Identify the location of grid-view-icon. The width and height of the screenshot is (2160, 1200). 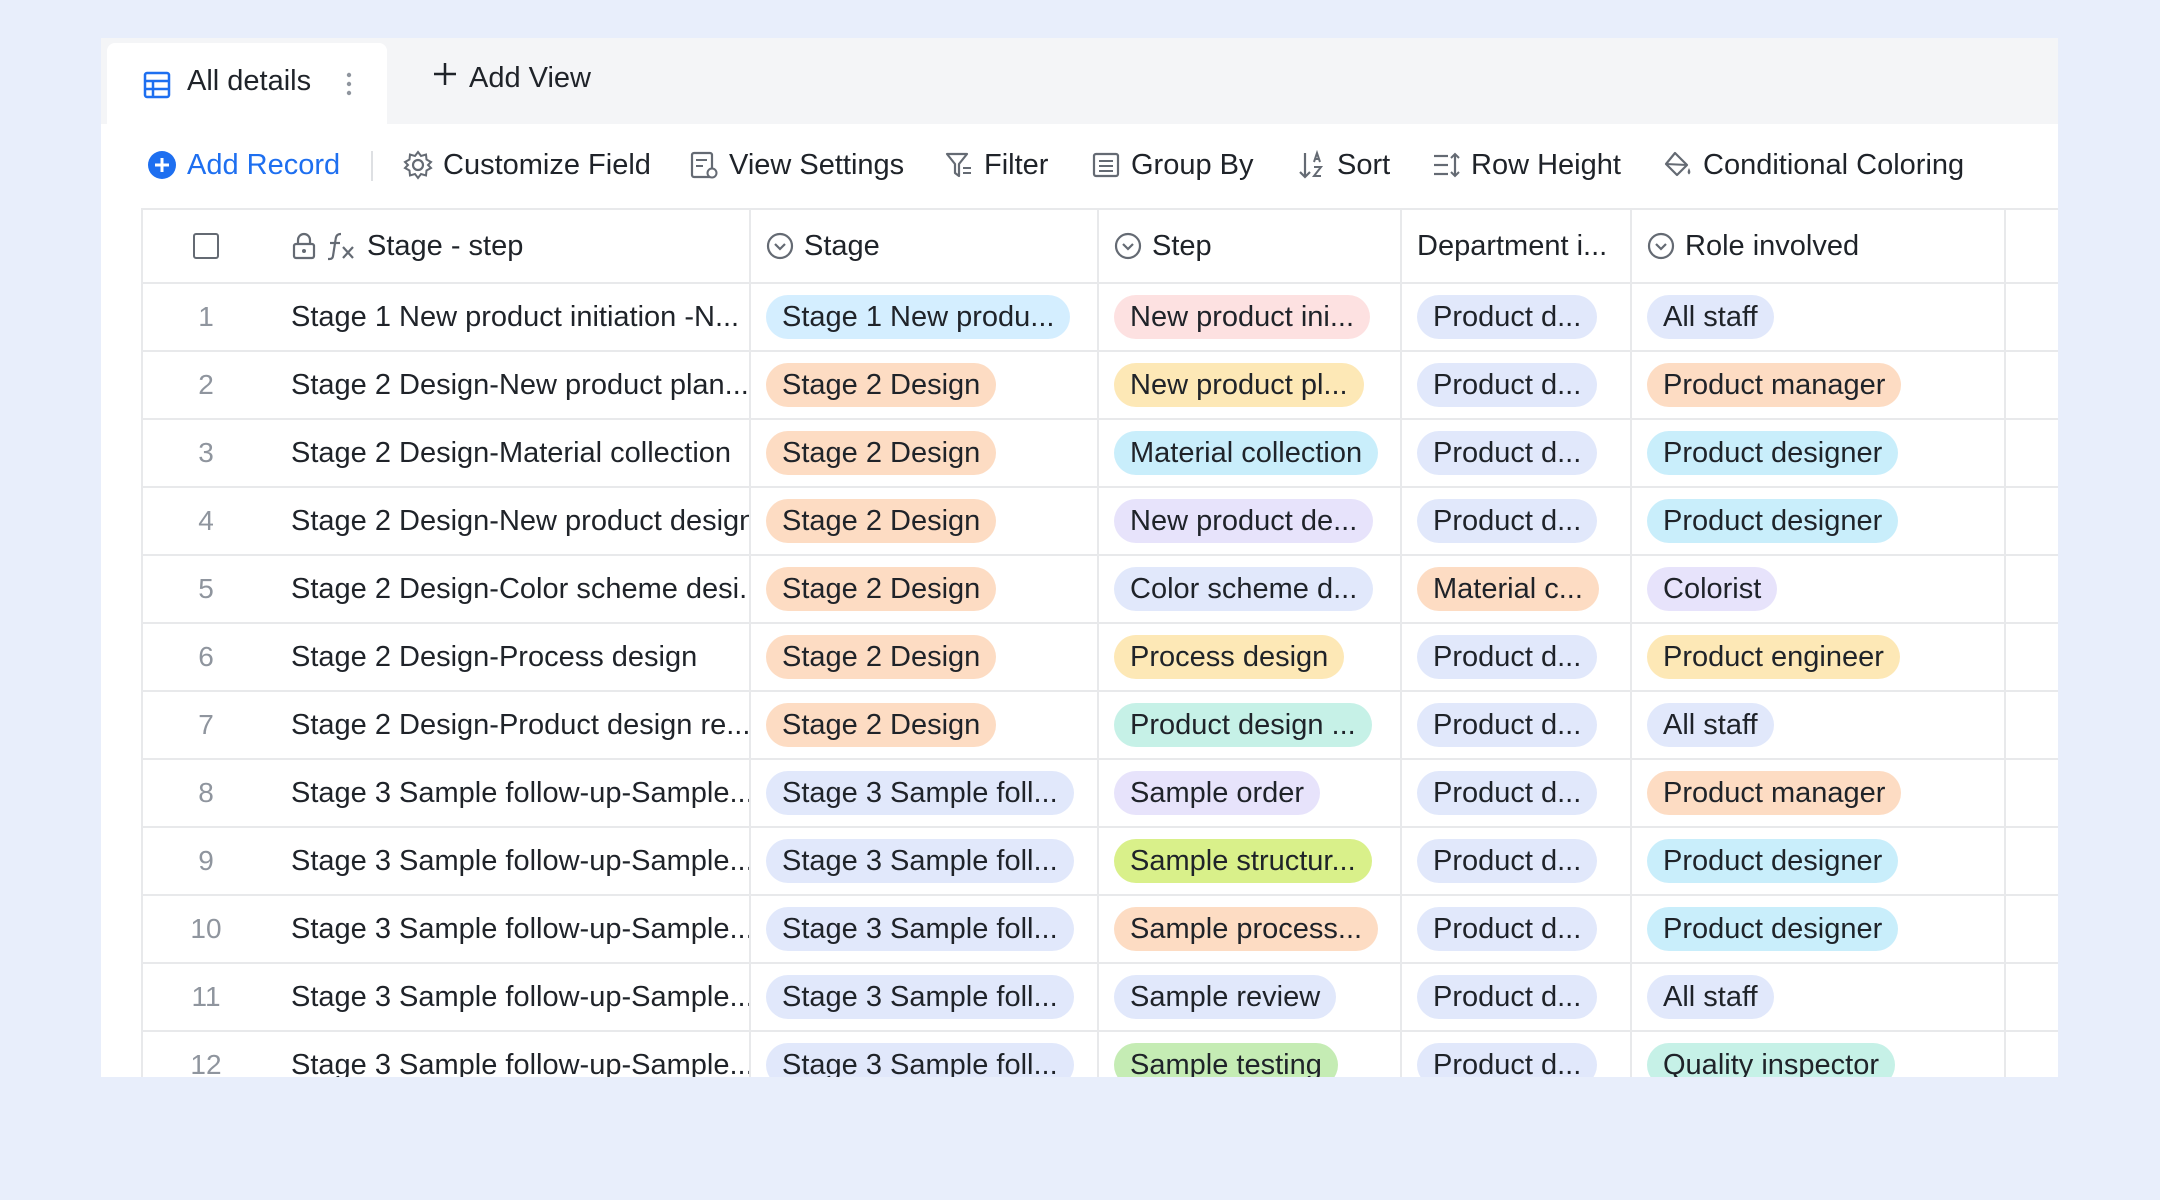
(157, 87).